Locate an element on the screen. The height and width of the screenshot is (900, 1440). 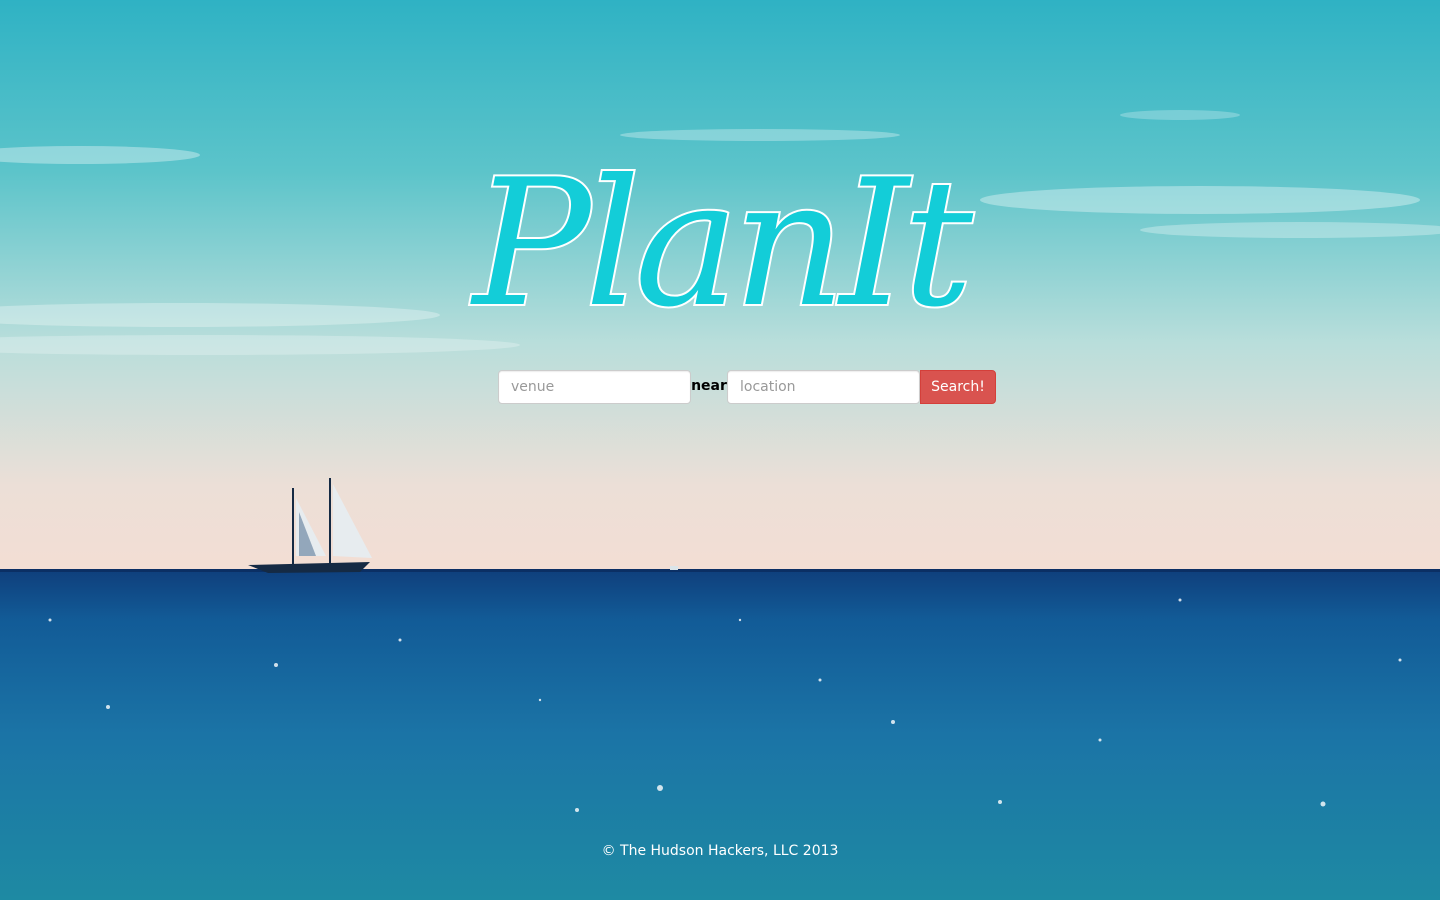
distant-boat is located at coordinates (674, 568).